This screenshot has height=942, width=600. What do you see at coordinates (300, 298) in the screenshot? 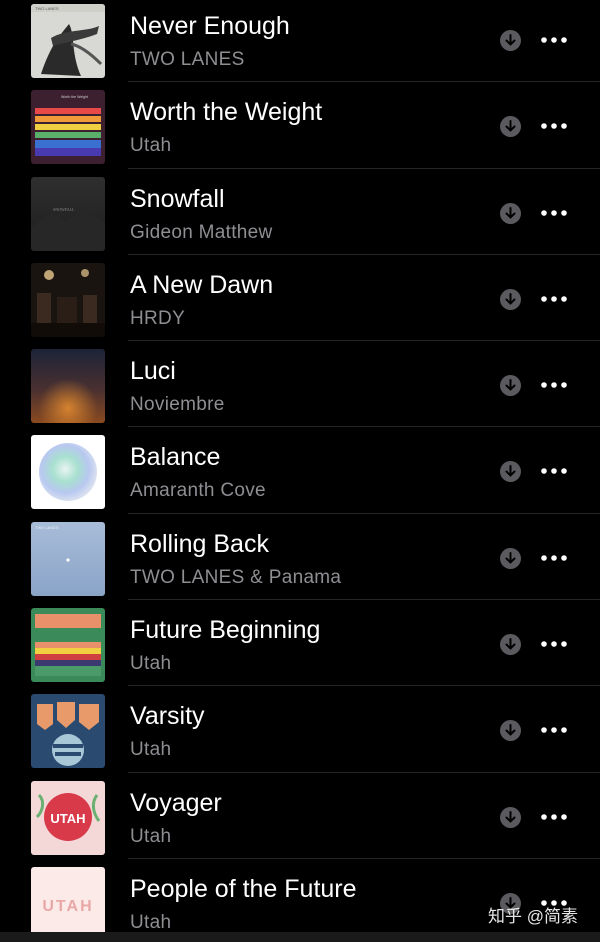
I see `track-row: A New Dawn HRDY` at bounding box center [300, 298].